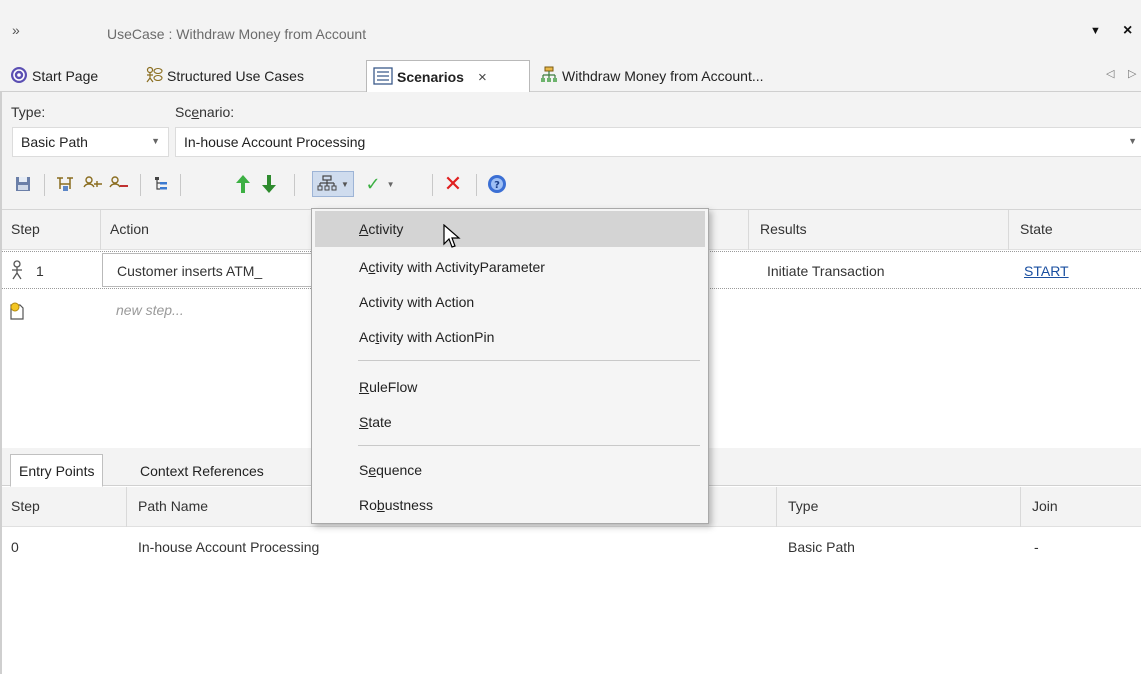 This screenshot has width=1141, height=674. What do you see at coordinates (383, 77) in the screenshot?
I see `scenarios-icon` at bounding box center [383, 77].